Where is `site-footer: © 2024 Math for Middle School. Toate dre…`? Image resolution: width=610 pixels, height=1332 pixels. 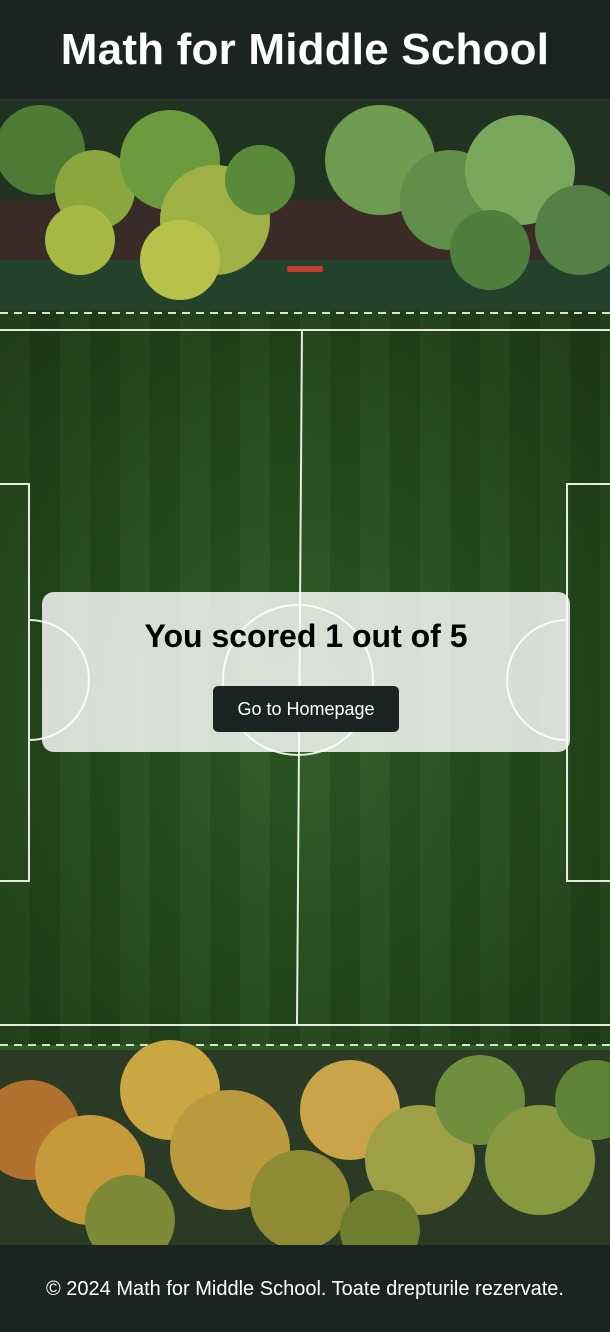 site-footer: © 2024 Math for Middle School. Toate dre… is located at coordinates (305, 1288).